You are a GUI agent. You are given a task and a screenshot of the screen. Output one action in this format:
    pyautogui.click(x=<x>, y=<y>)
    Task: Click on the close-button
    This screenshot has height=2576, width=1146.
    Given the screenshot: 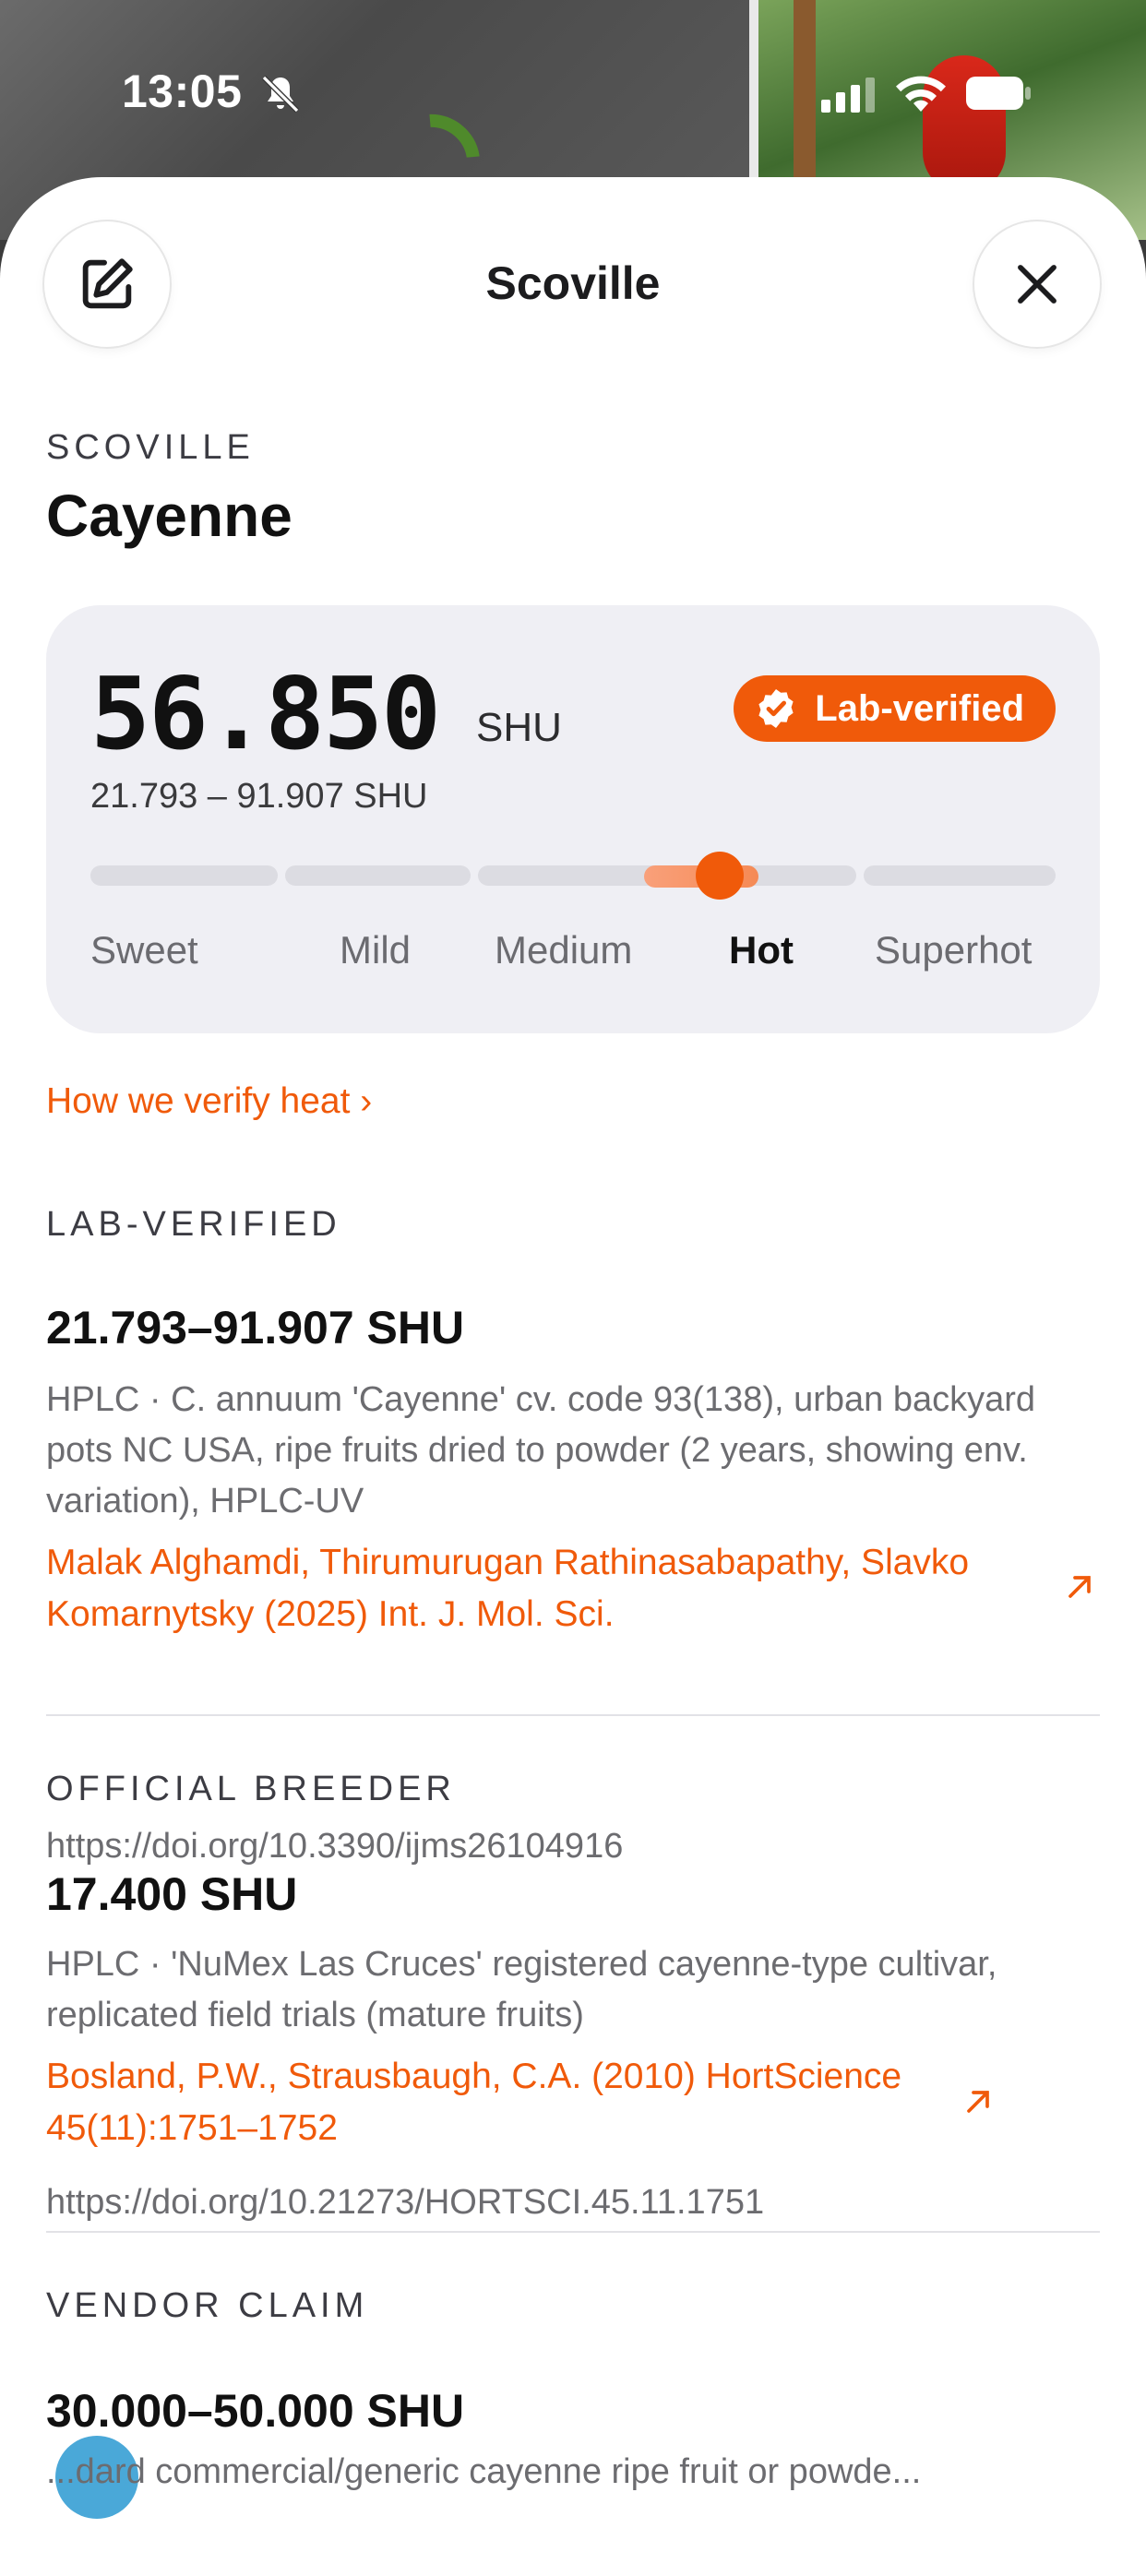 What is the action you would take?
    pyautogui.click(x=1037, y=284)
    